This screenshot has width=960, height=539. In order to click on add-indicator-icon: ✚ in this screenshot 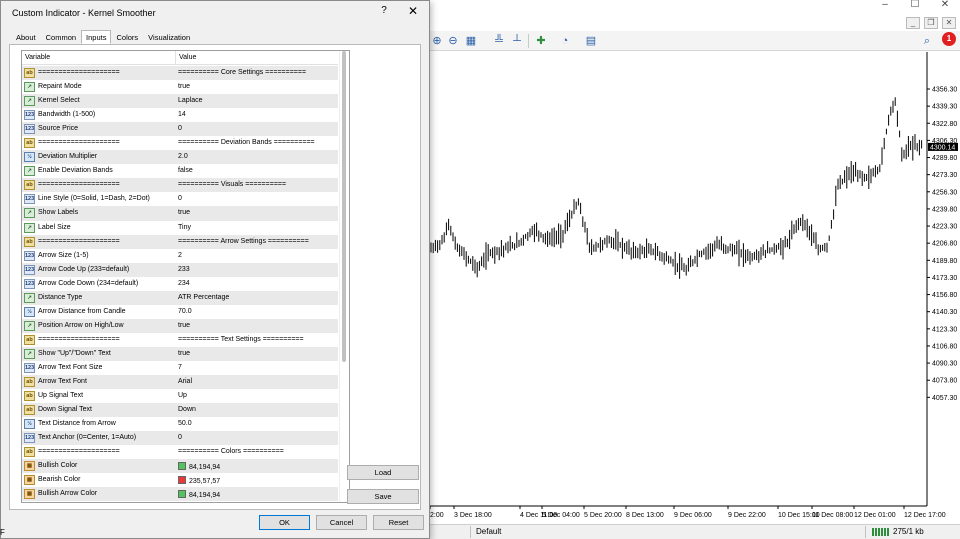, I will do `click(541, 41)`.